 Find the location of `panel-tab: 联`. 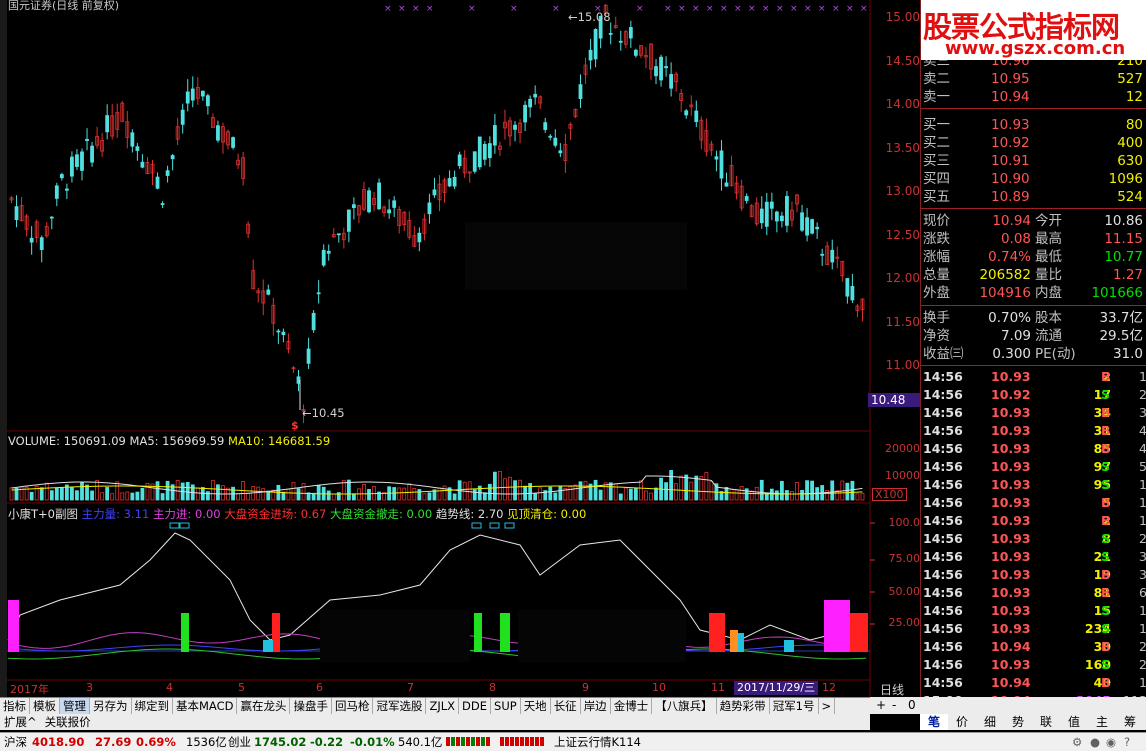

panel-tab: 联 is located at coordinates (1046, 722).